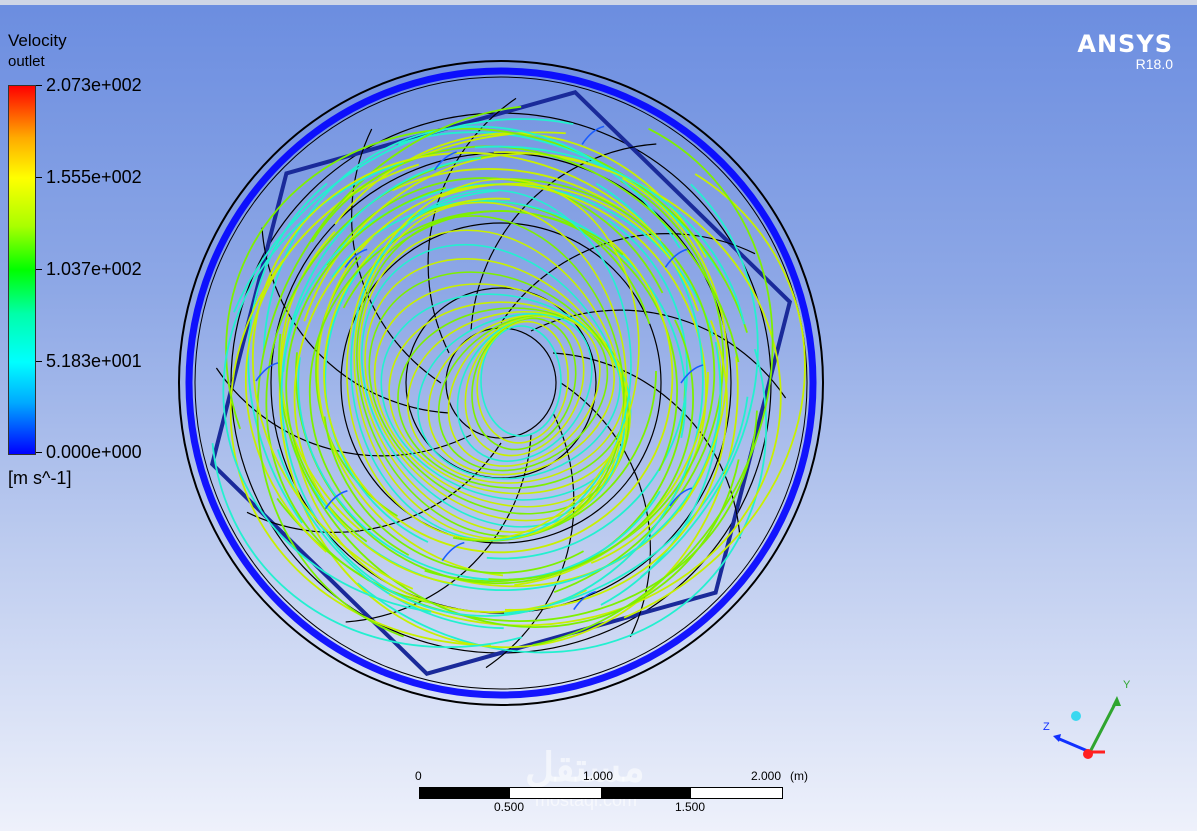 The image size is (1197, 831). Describe the element at coordinates (1076, 716) in the screenshot. I see `view-point-marker` at that location.